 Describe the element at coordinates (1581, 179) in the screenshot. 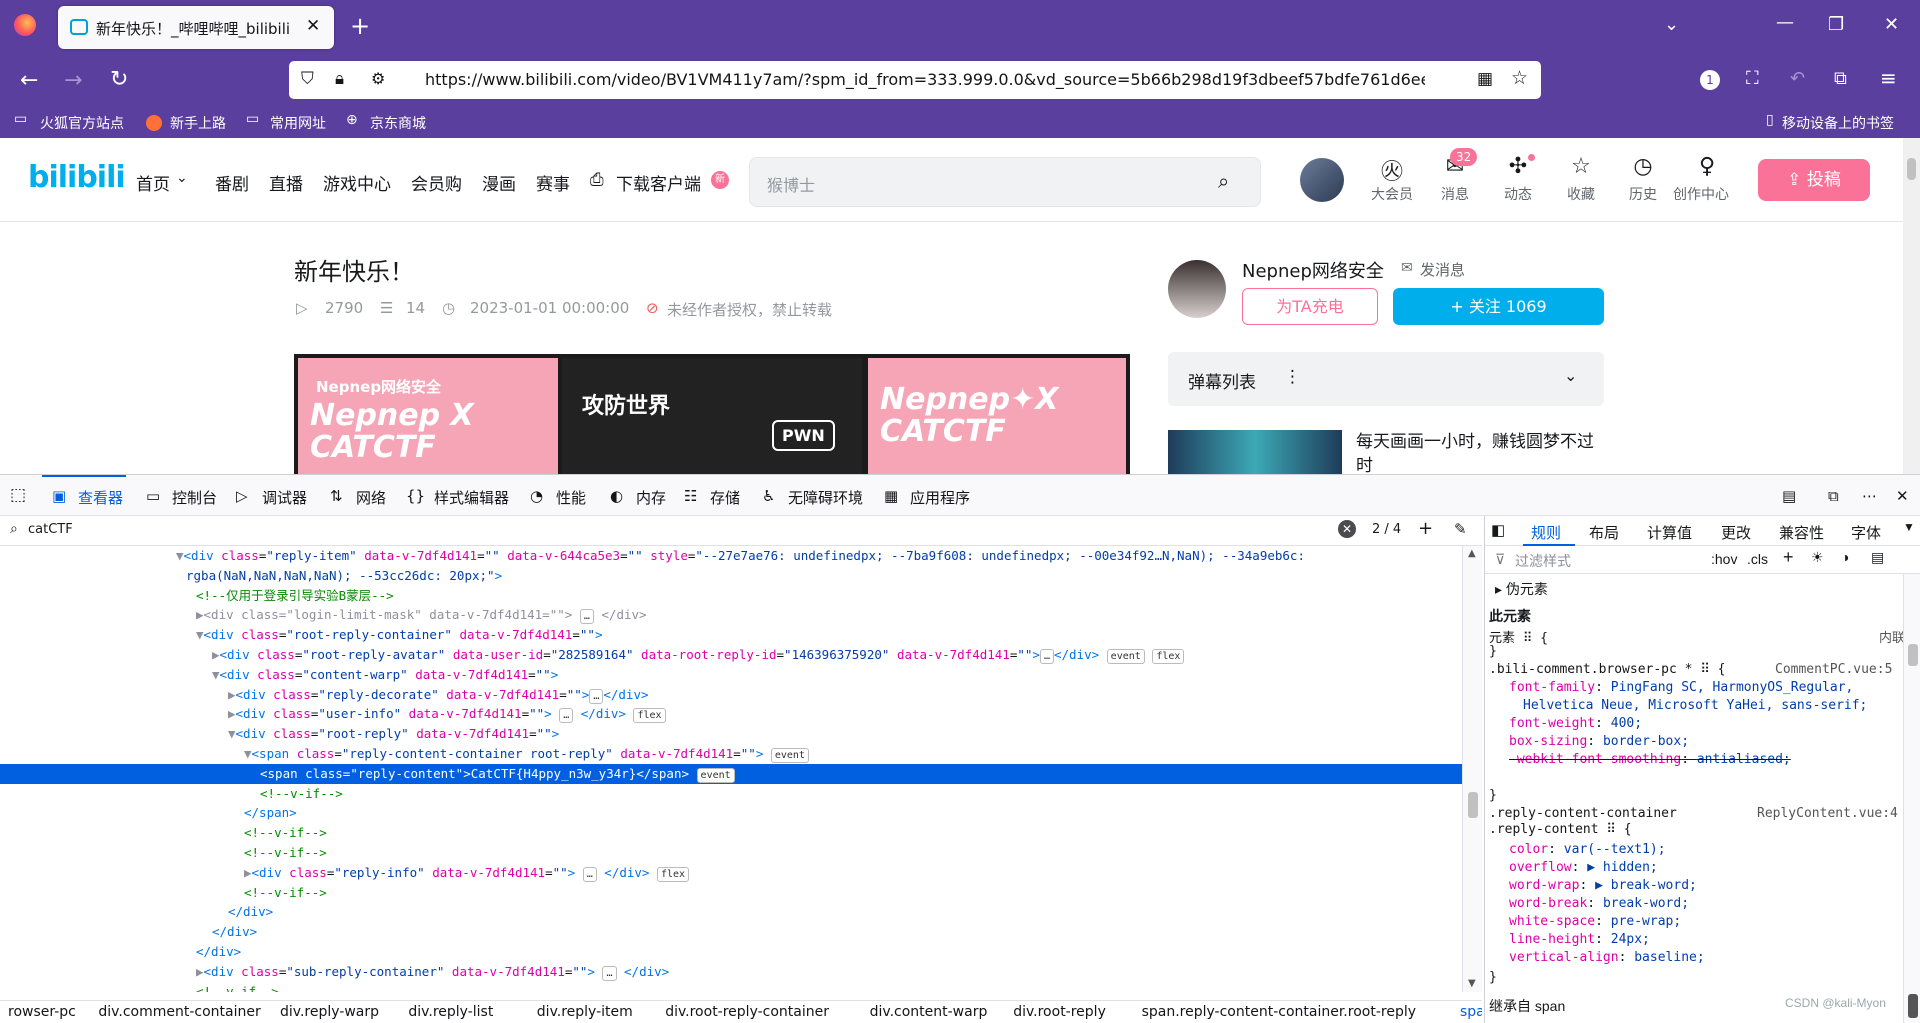

I see `favorites-button: ☆ 收藏` at that location.